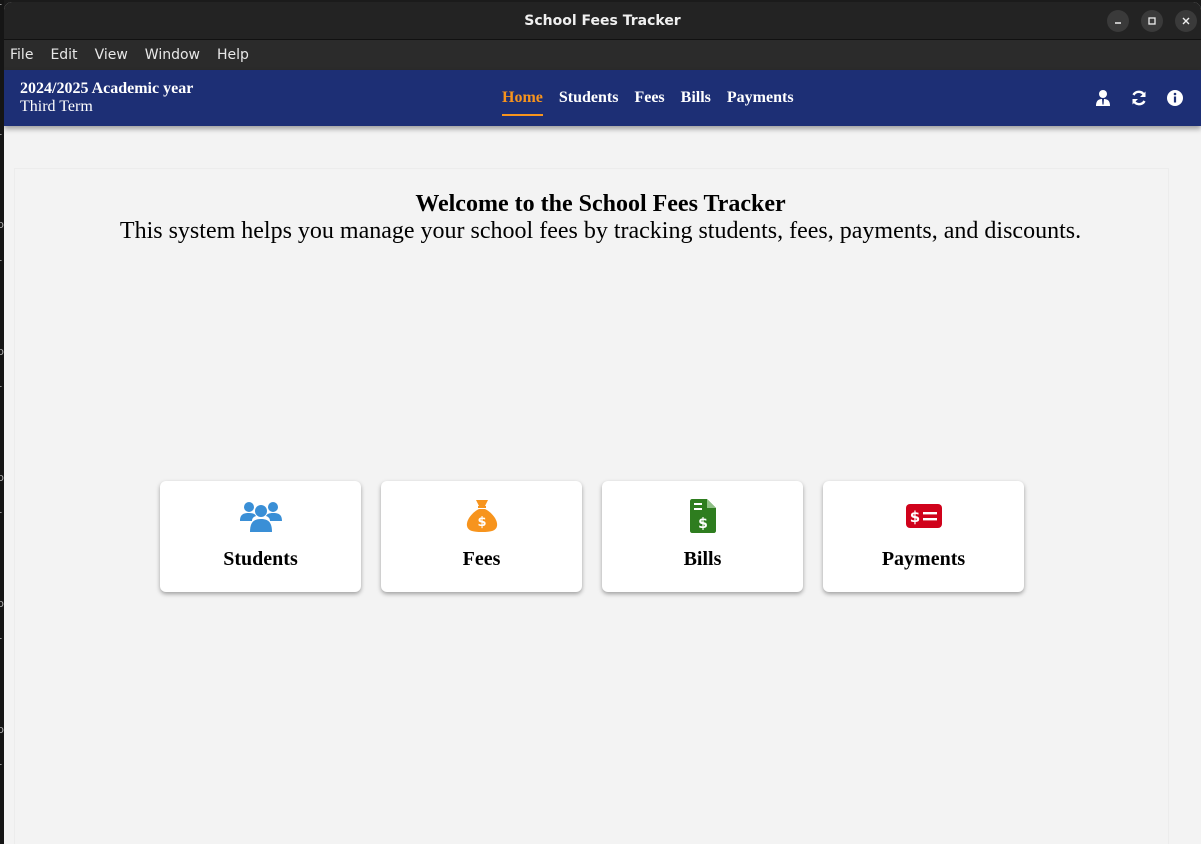  What do you see at coordinates (260, 536) in the screenshot?
I see `students-card: Students` at bounding box center [260, 536].